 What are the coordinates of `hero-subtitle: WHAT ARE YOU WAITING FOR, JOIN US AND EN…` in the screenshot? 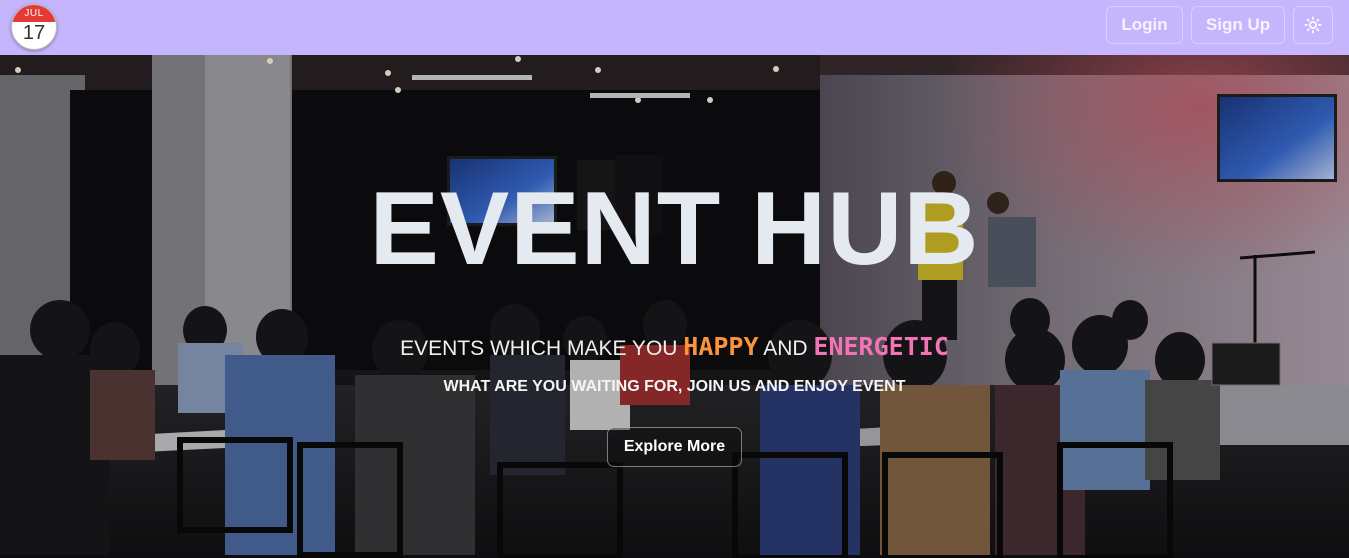 It's located at (674, 386).